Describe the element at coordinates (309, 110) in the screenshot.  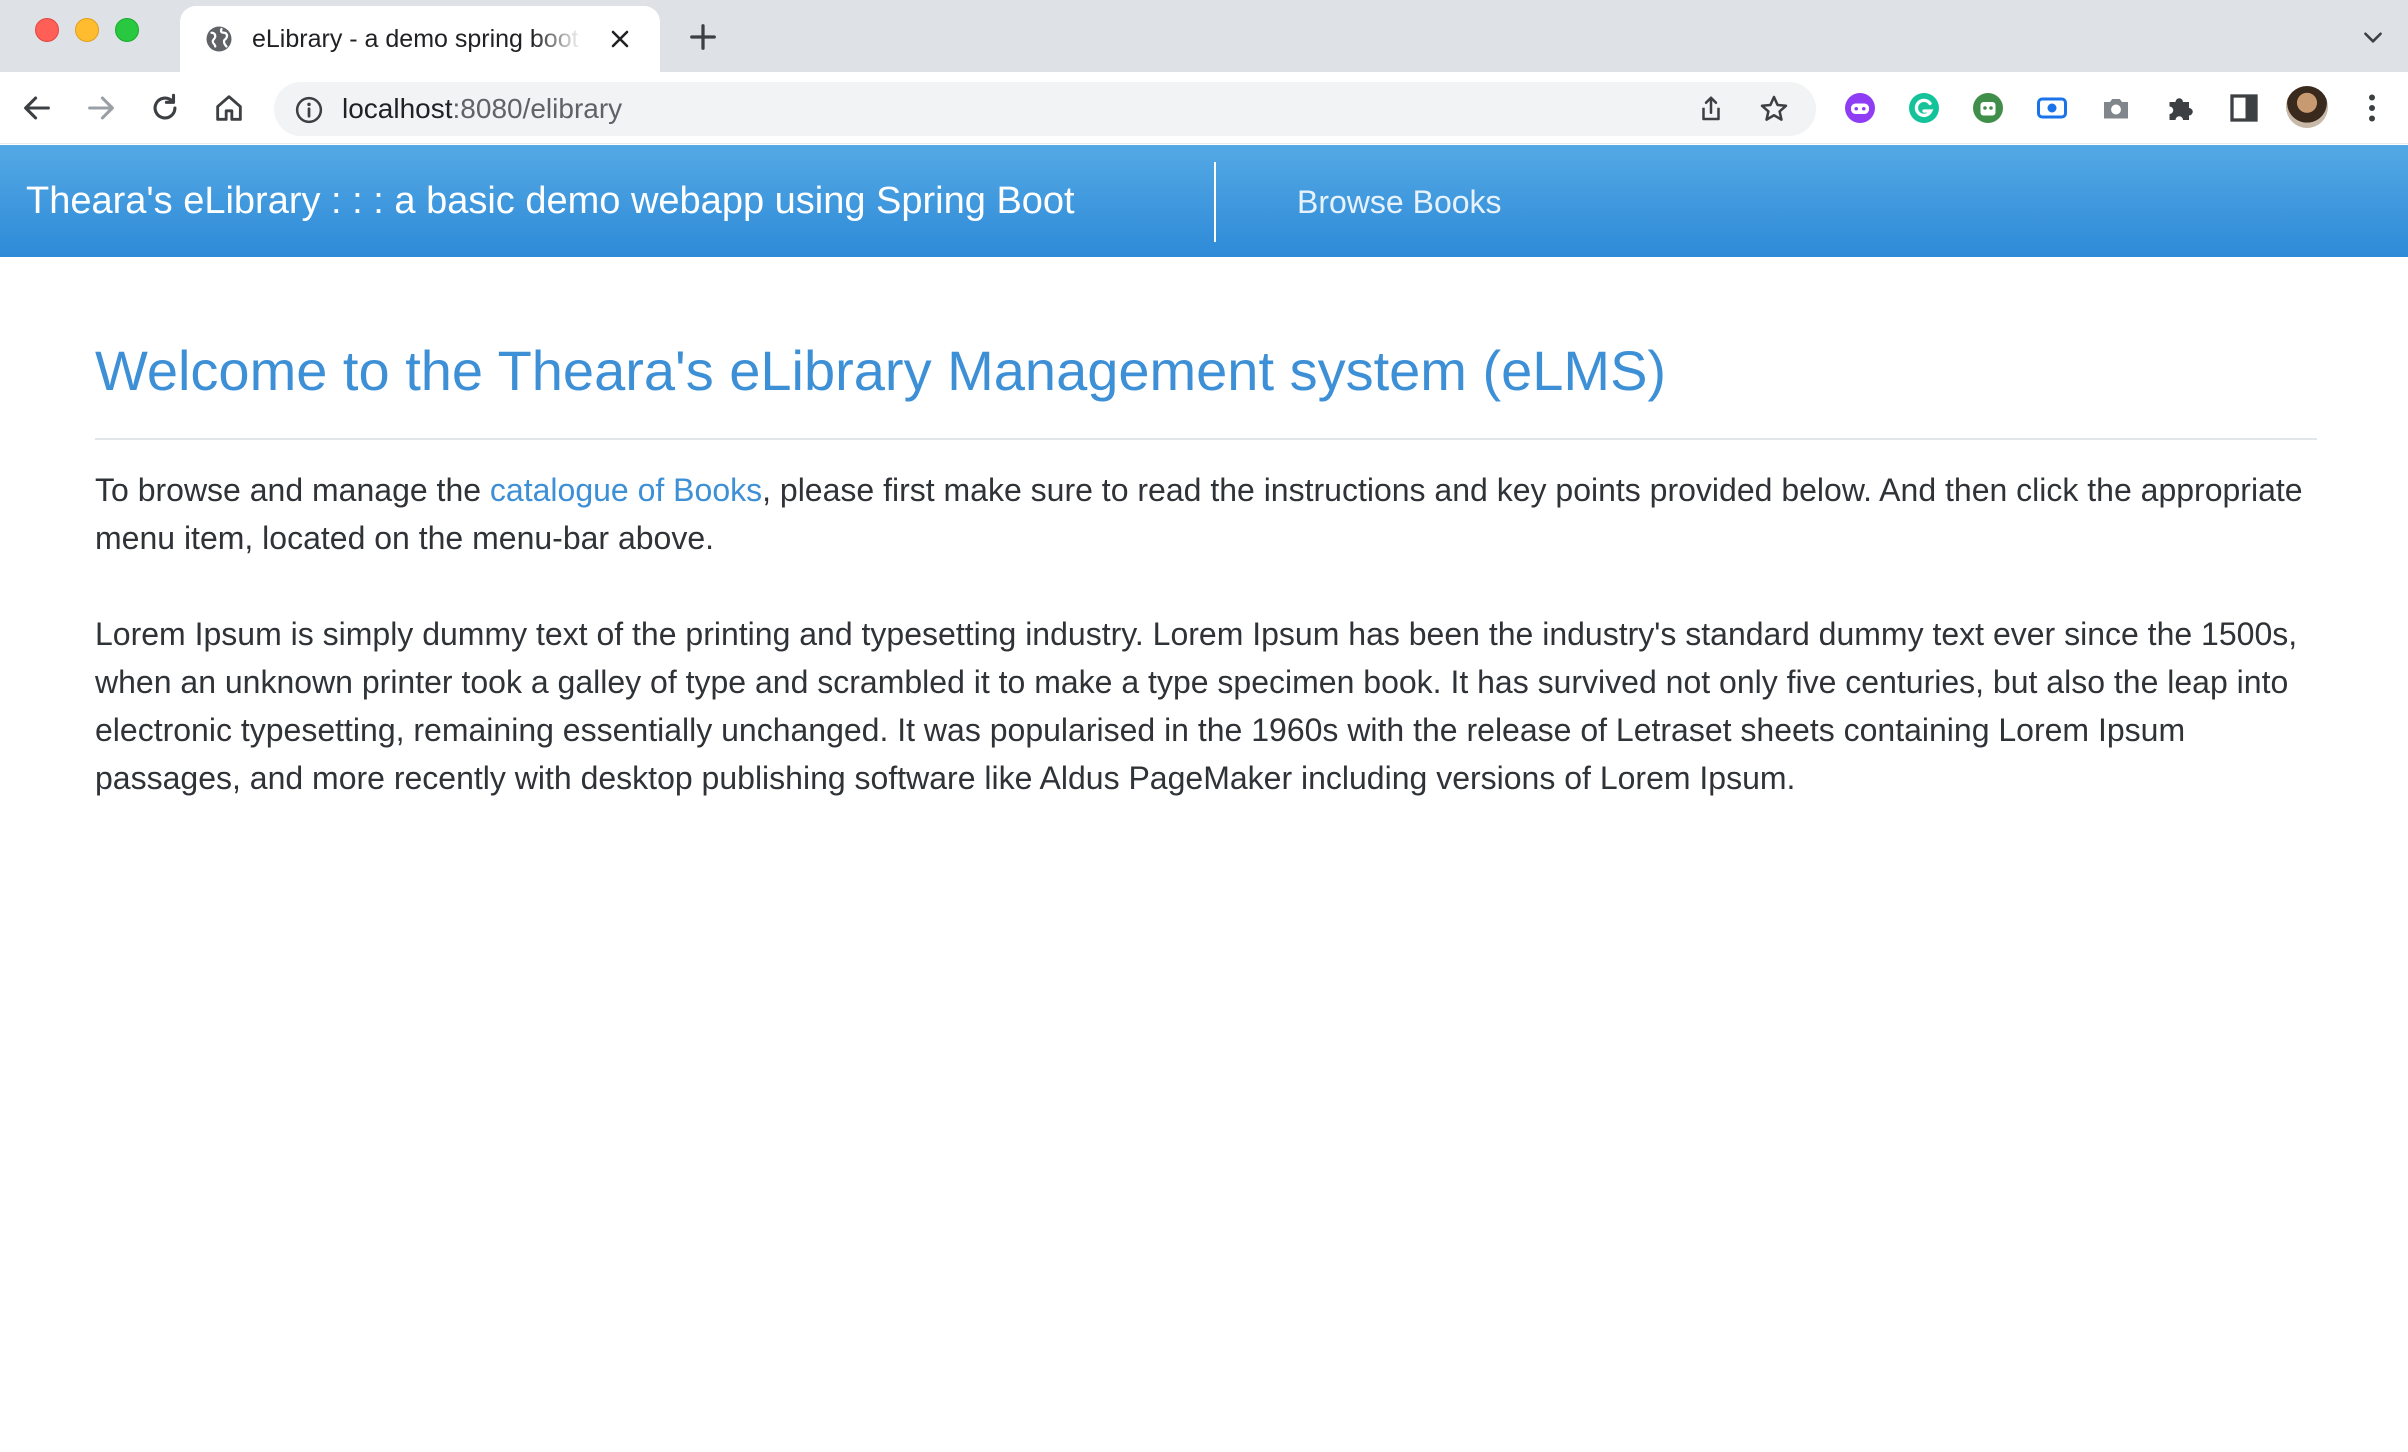
I see `site-info-icon` at that location.